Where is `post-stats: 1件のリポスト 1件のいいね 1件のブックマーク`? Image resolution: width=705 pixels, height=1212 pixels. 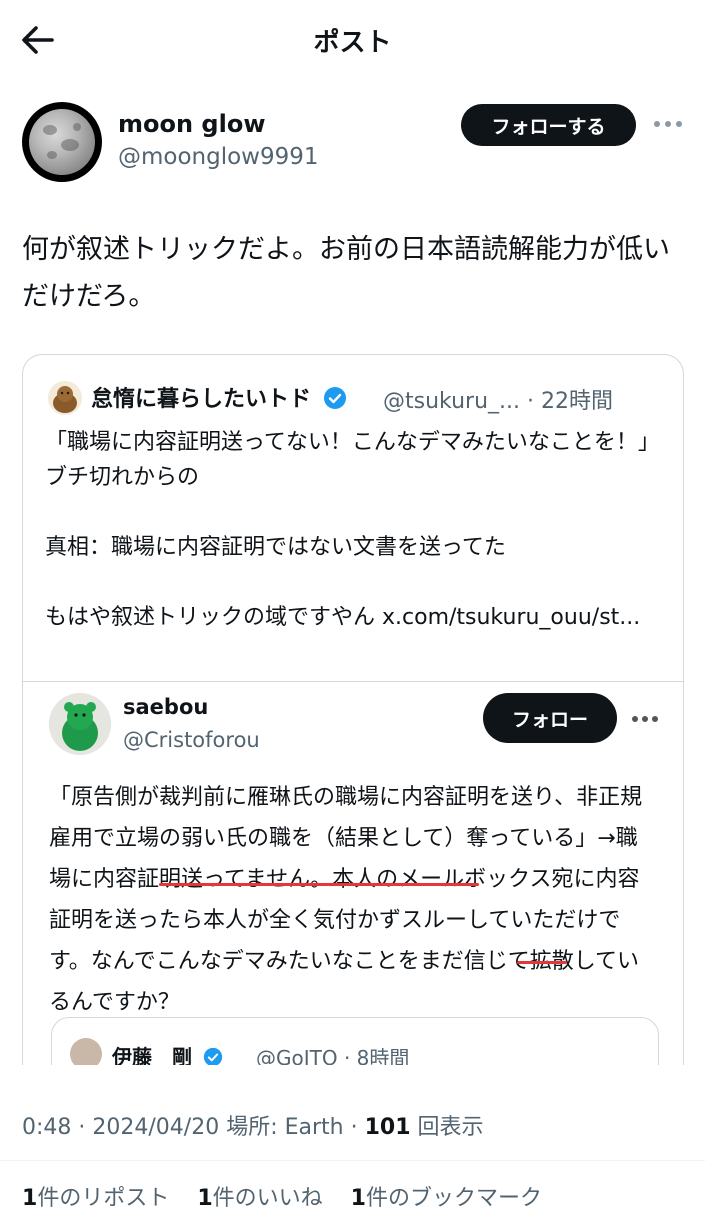
post-stats: 1件のリポスト 1件のいいね 1件のブックマーク is located at coordinates (282, 1196).